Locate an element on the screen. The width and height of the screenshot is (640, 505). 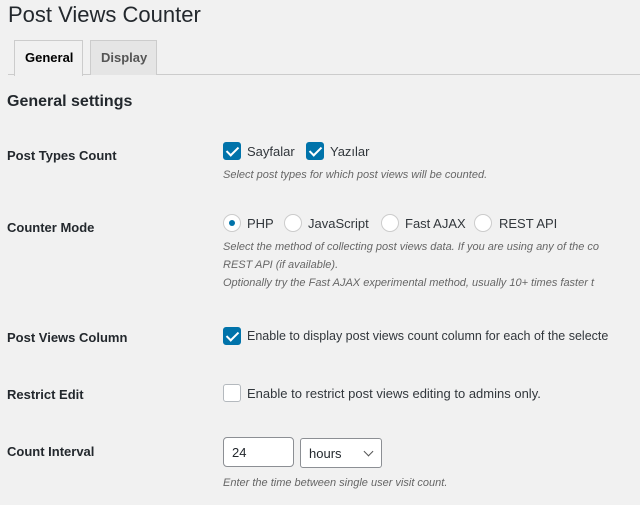
count-interval-unit-select: hours is located at coordinates (341, 453).